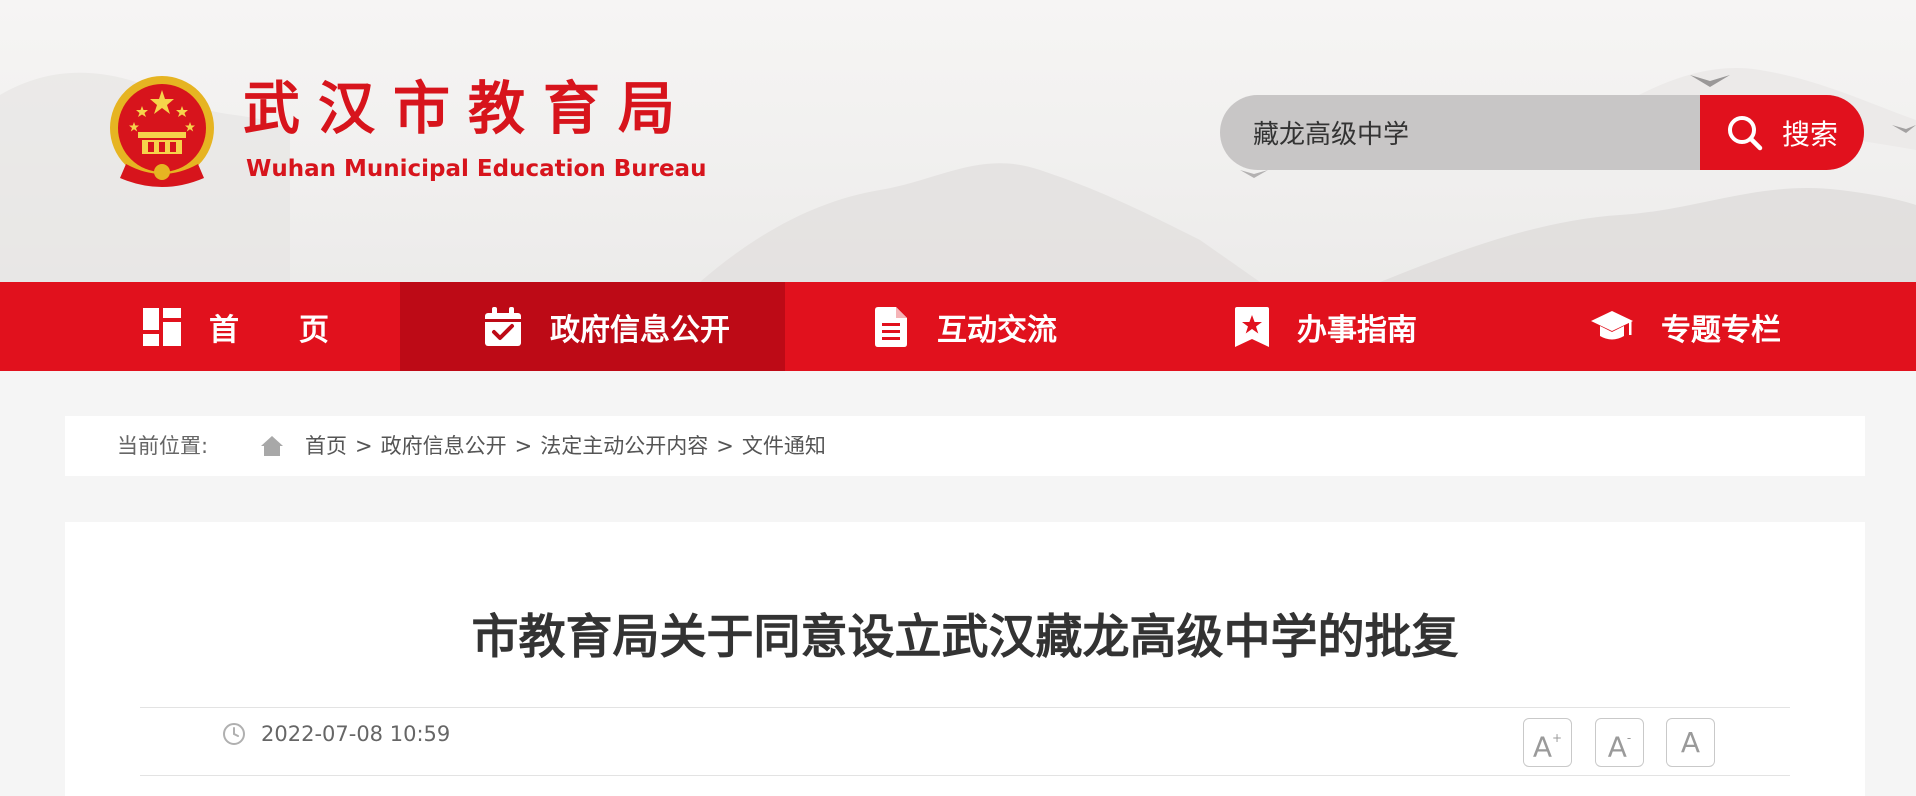  What do you see at coordinates (965, 446) in the screenshot?
I see `breadcrumb: 当前位置: 首页 > 政府信息公开 > 法定主动公开内容 > 文件通知` at bounding box center [965, 446].